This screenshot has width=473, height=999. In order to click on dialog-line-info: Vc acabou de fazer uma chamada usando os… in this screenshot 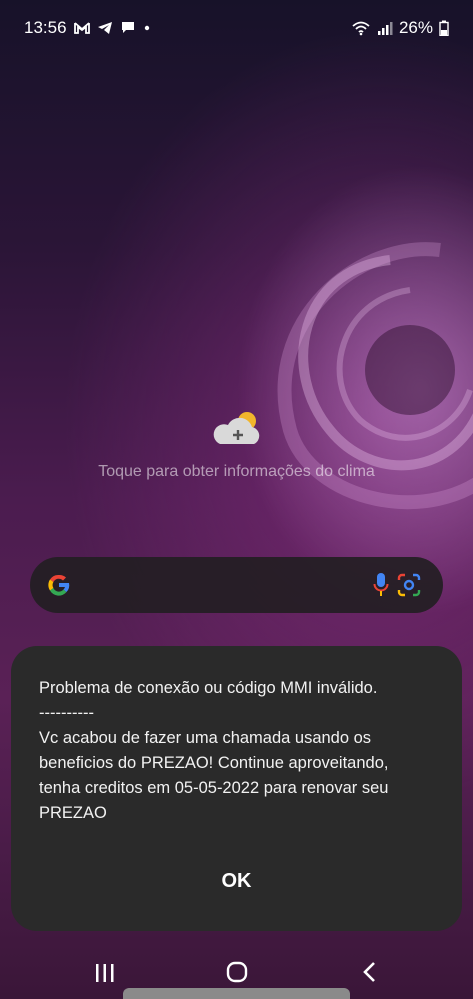, I will do `click(214, 775)`.